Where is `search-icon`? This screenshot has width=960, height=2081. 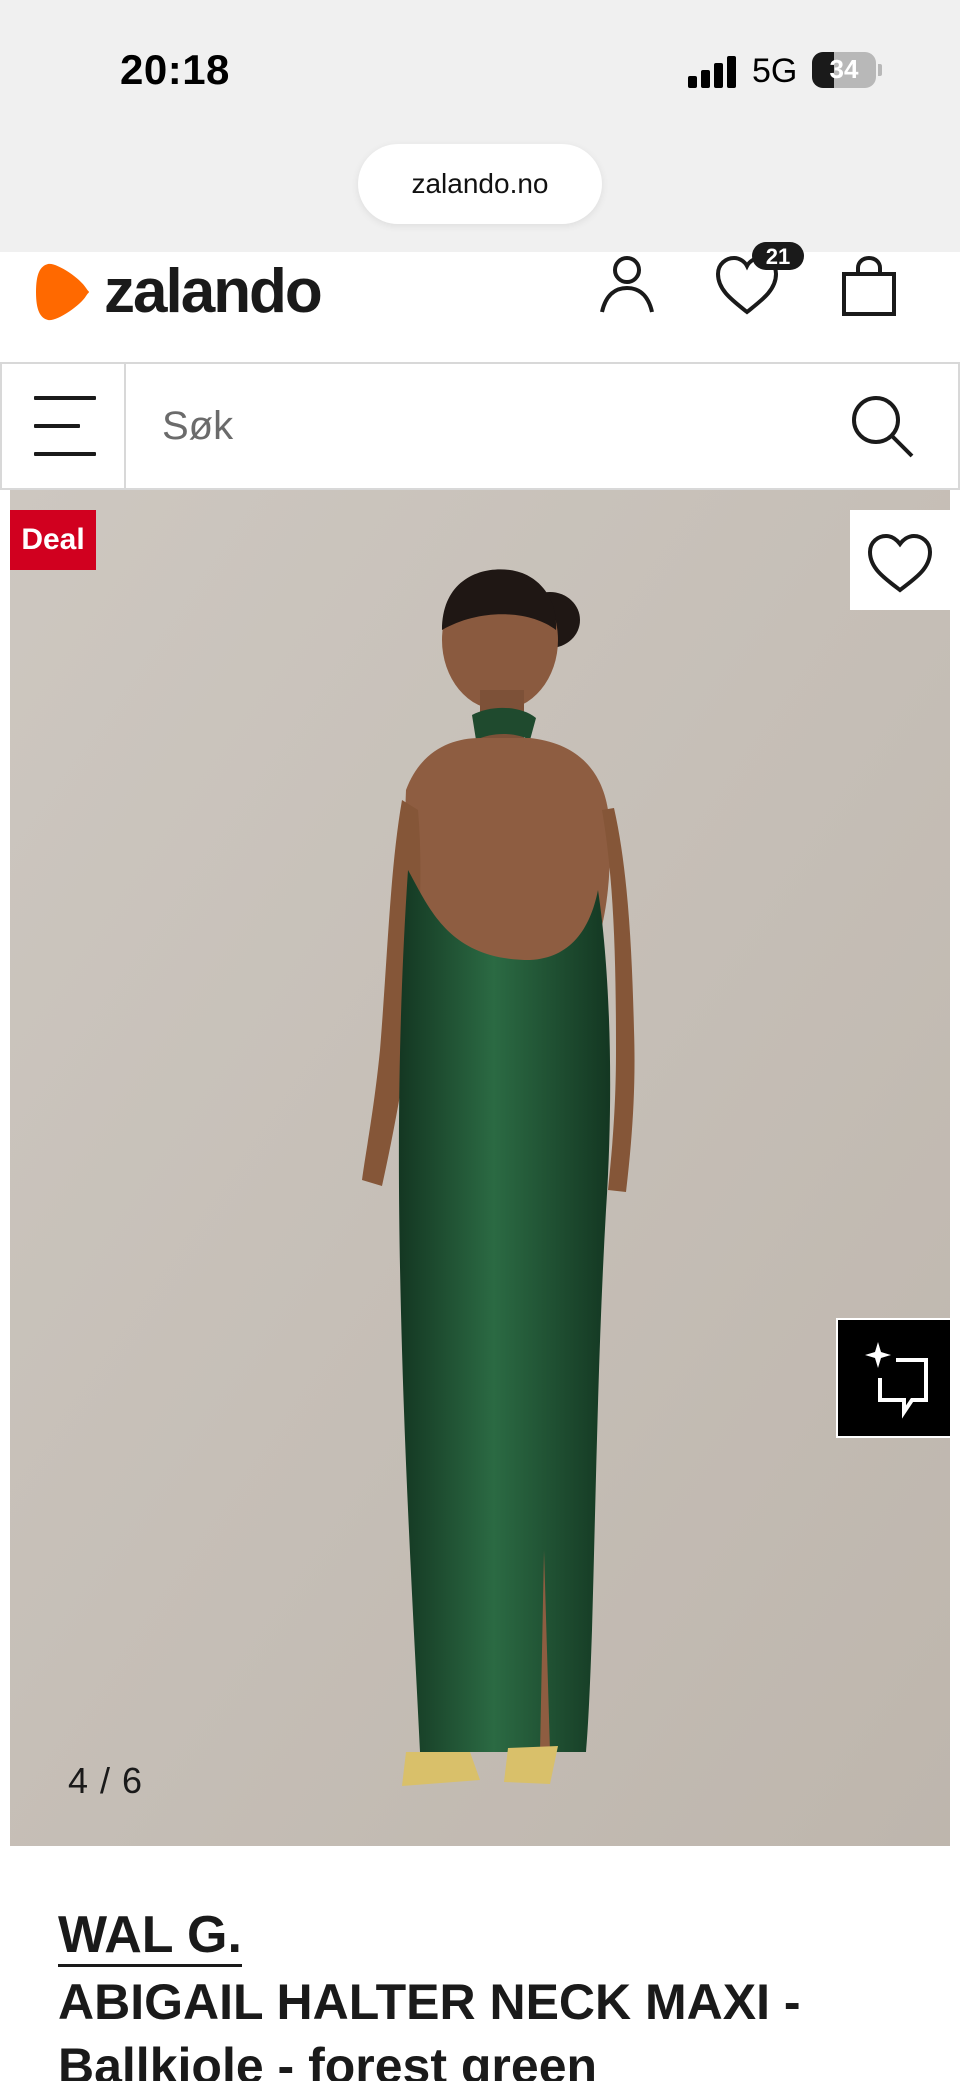 search-icon is located at coordinates (882, 426).